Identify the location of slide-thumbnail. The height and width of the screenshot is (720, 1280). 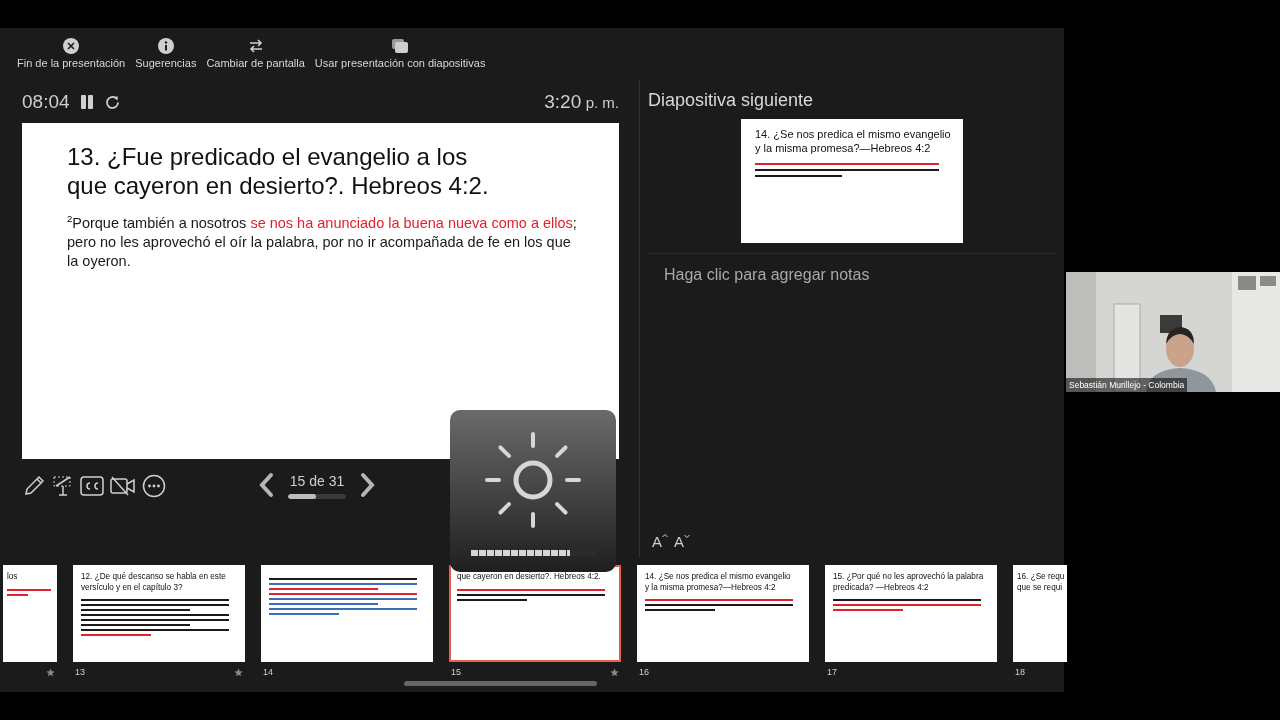
(347, 613).